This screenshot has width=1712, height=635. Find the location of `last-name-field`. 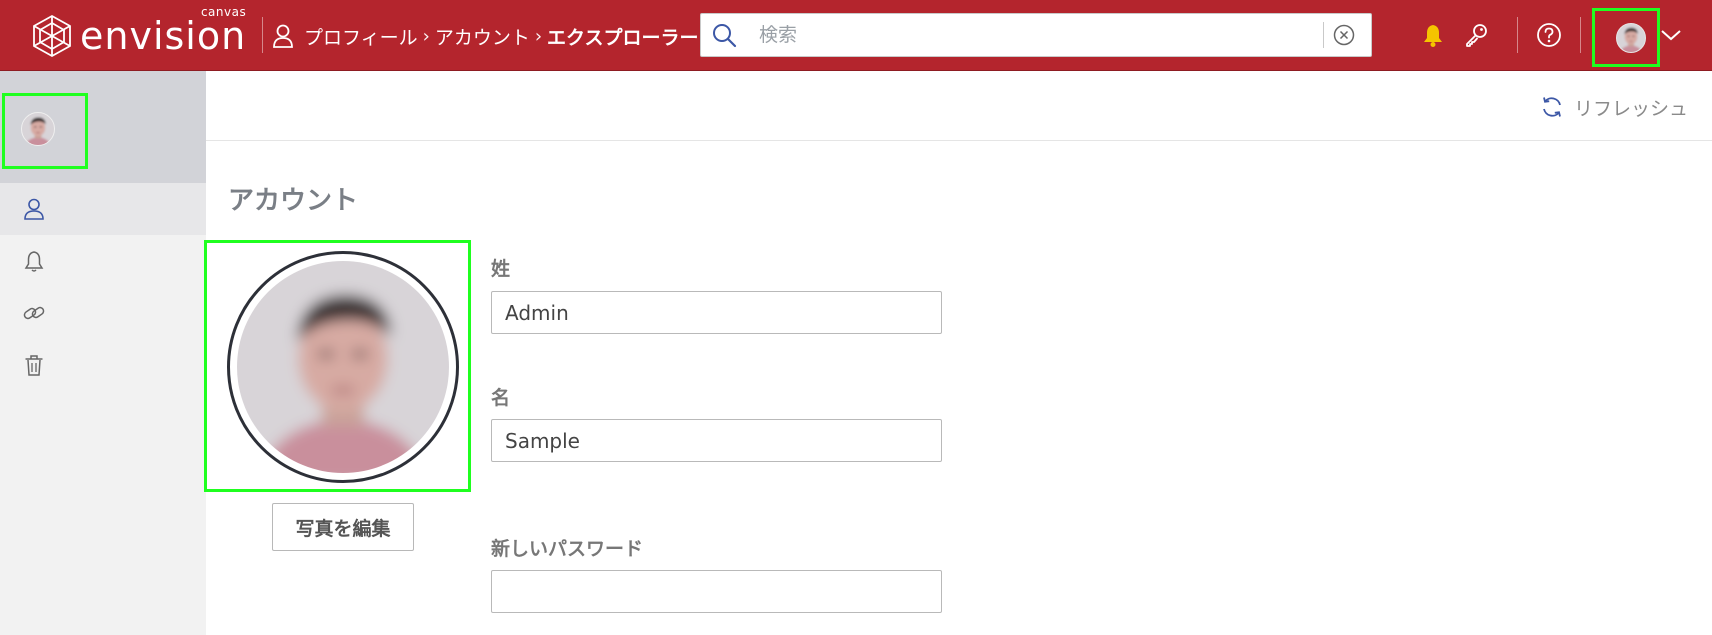

last-name-field is located at coordinates (716, 312).